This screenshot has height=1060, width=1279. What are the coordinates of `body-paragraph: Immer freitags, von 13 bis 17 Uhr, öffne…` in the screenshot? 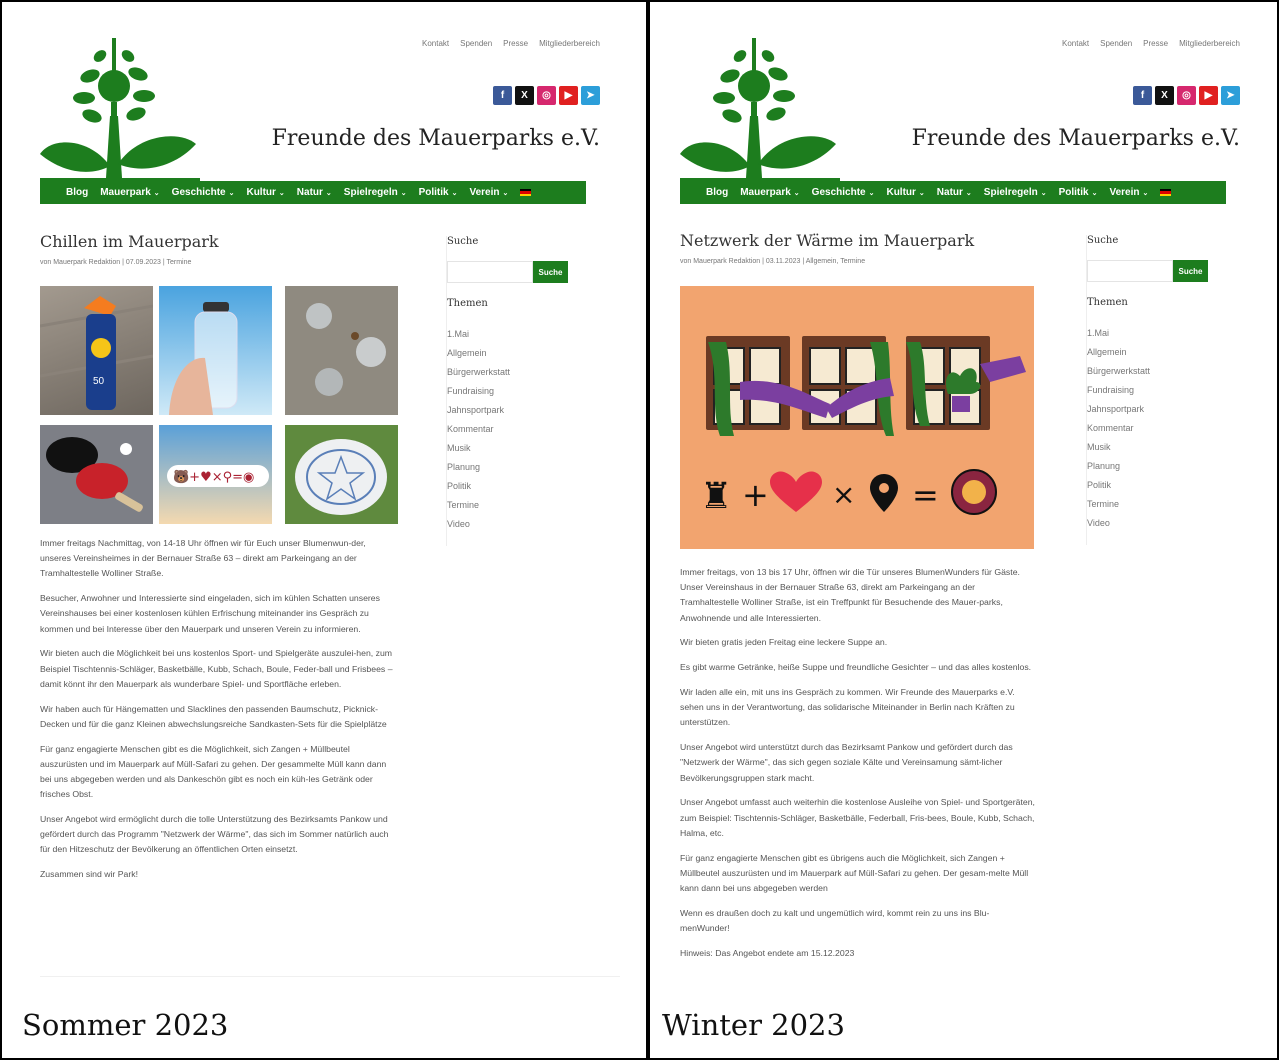 It's located at (850, 595).